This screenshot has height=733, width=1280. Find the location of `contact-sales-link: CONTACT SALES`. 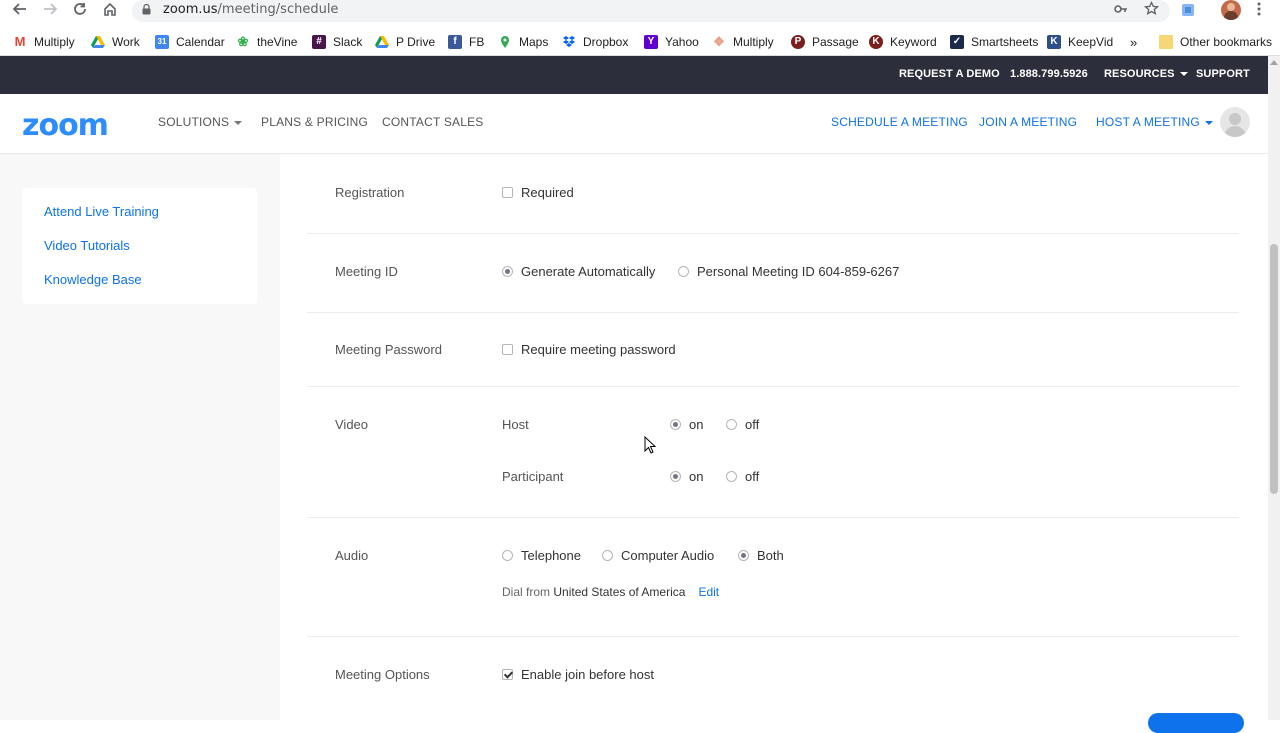

contact-sales-link: CONTACT SALES is located at coordinates (433, 122).